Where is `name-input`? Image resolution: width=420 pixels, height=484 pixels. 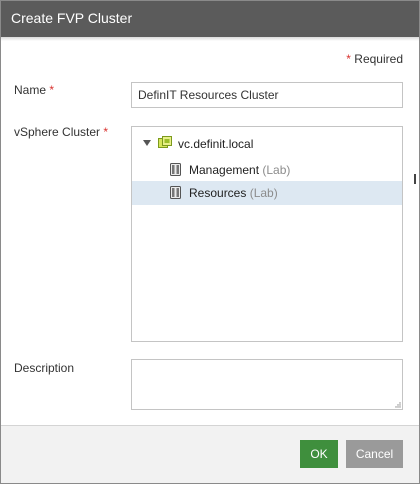 name-input is located at coordinates (267, 95).